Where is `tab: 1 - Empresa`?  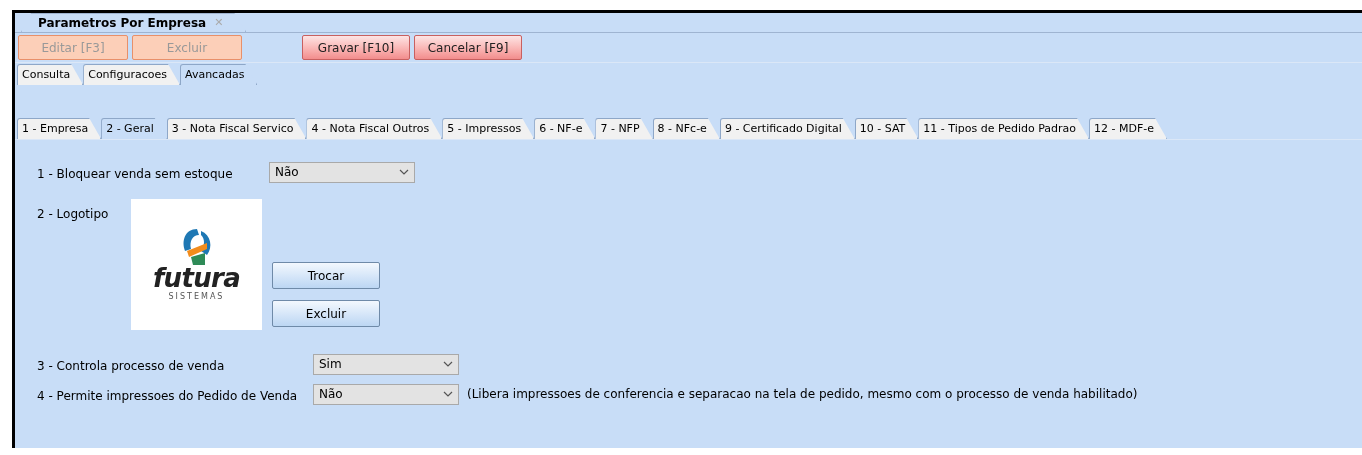 tab: 1 - Empresa is located at coordinates (59, 128).